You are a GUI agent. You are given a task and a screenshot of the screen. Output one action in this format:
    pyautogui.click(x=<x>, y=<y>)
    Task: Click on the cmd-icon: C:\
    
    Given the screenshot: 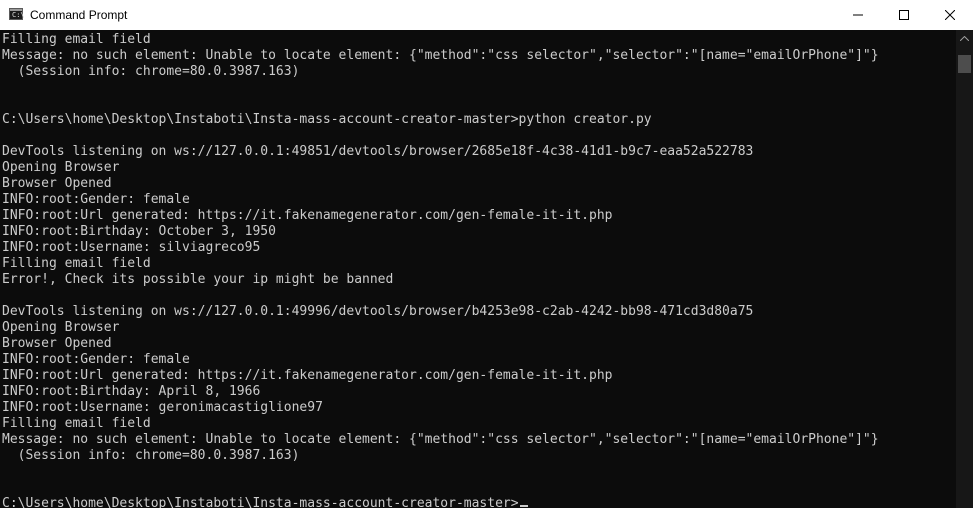 What is the action you would take?
    pyautogui.click(x=17, y=14)
    